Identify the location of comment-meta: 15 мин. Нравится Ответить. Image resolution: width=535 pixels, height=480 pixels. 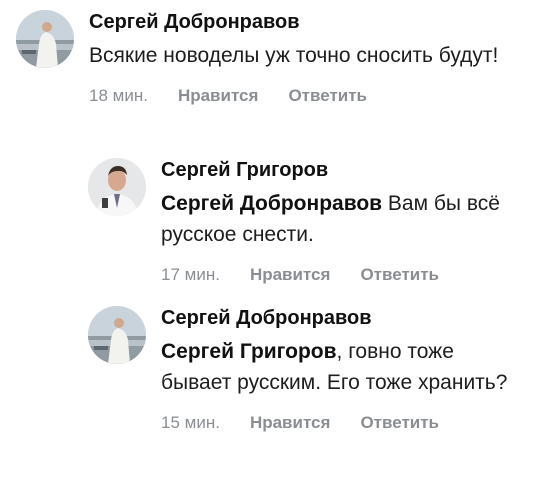
(342, 423).